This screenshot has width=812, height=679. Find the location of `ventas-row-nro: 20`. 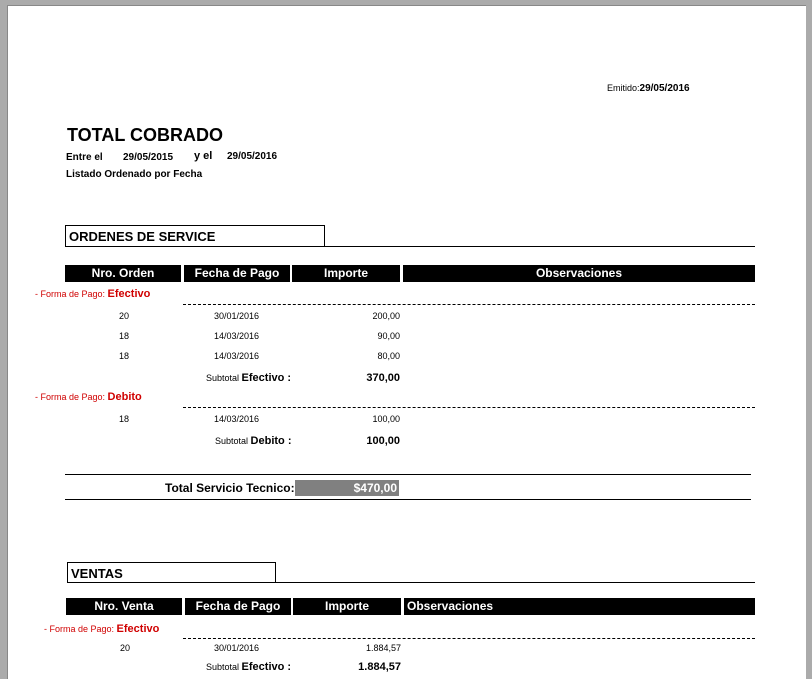

ventas-row-nro: 20 is located at coordinates (125, 648).